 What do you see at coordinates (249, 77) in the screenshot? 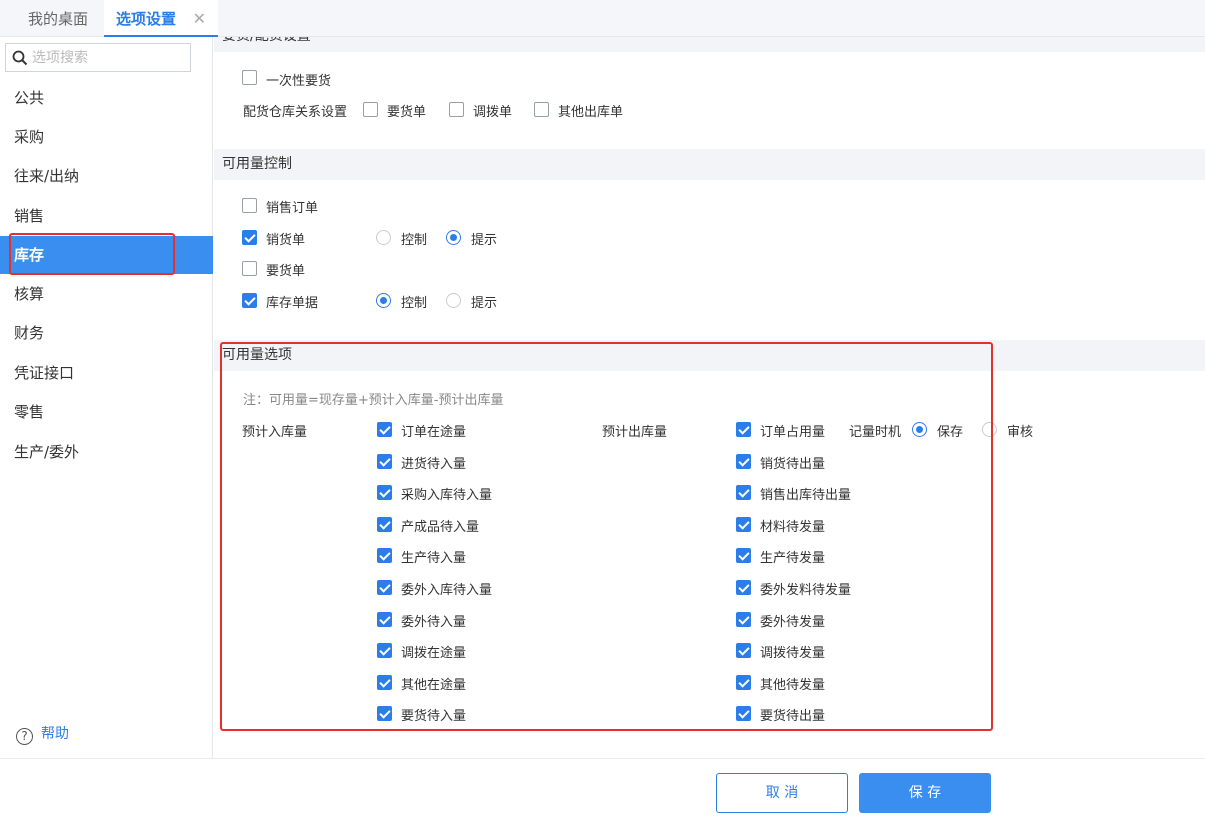
I see `checkbox-once-requisition` at bounding box center [249, 77].